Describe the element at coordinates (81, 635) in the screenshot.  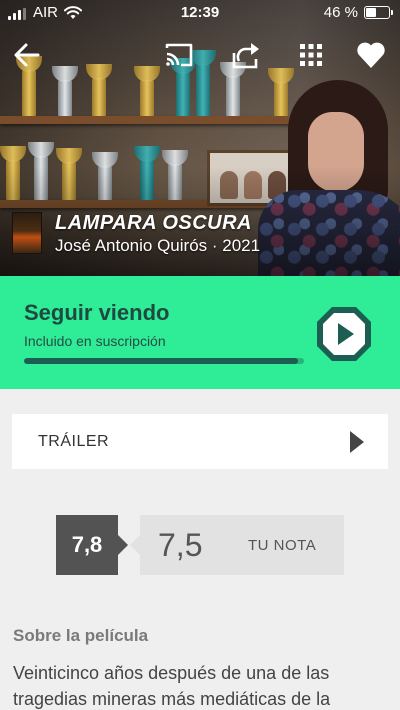
I see `about-section-title: Sobre la película` at that location.